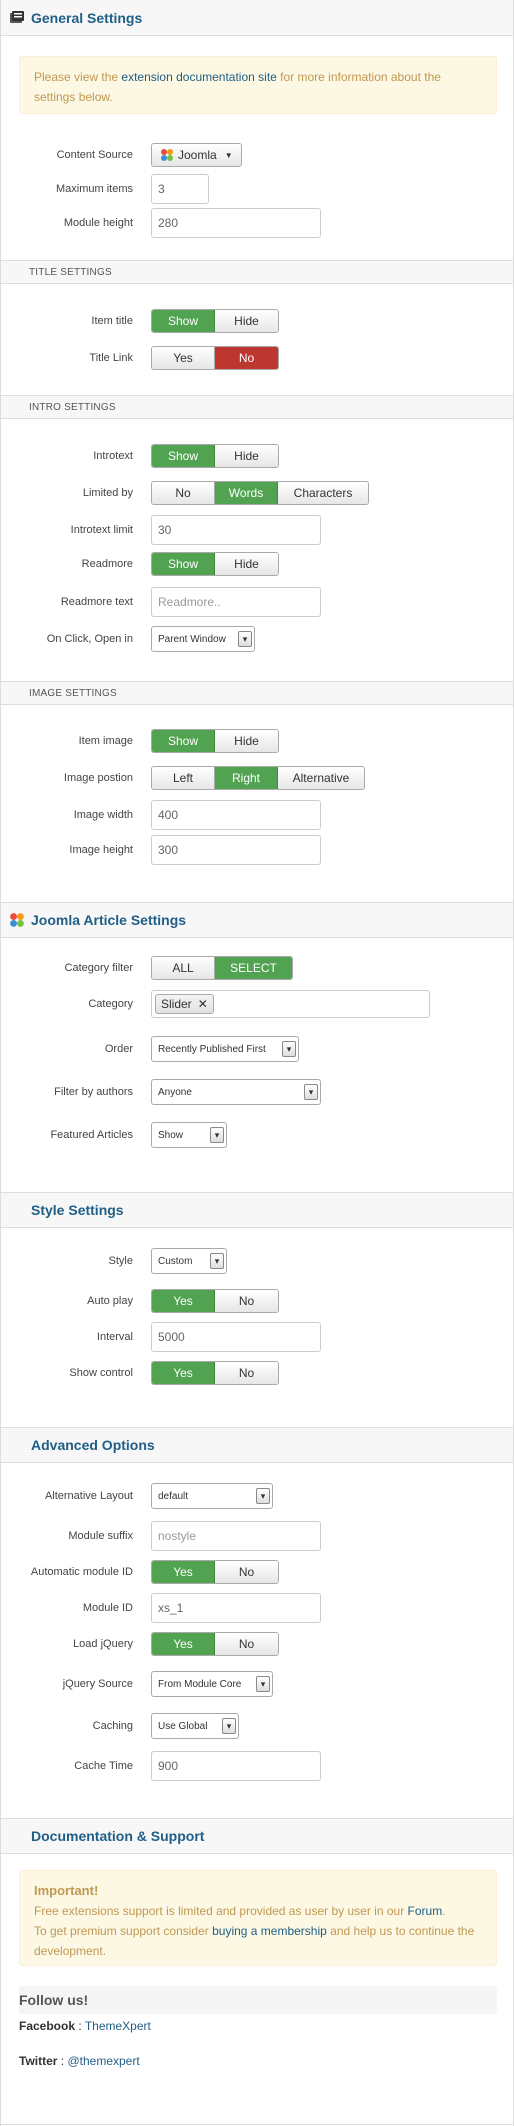 Image resolution: width=514 pixels, height=2126 pixels. Describe the element at coordinates (323, 493) in the screenshot. I see `limited-by-characters-button: Characters` at that location.